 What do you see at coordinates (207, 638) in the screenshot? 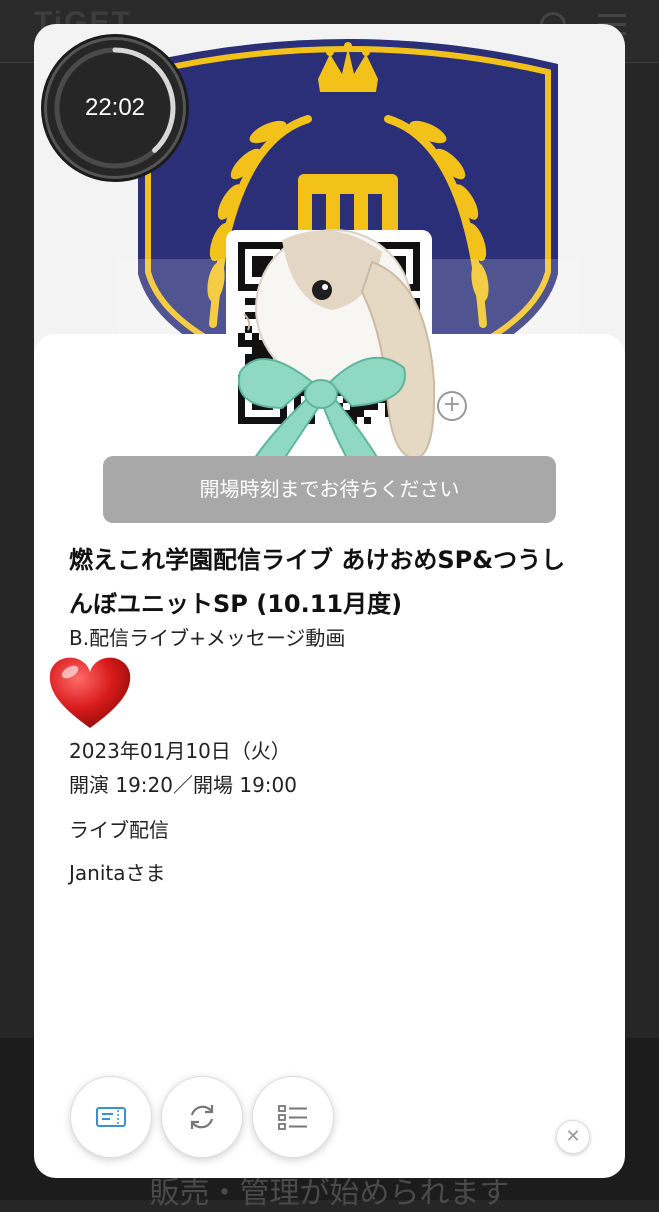
I see `ticket-type: B.配信ライブ+メッセージ動画` at bounding box center [207, 638].